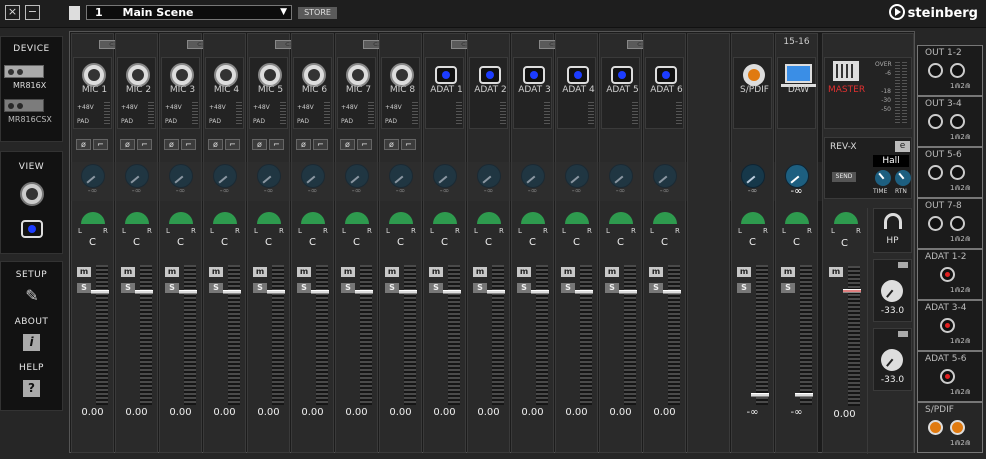 The width and height of the screenshot is (986, 459). What do you see at coordinates (950, 427) in the screenshot?
I see `output-s-pdif: S/PDIF 1⋒2⋒` at bounding box center [950, 427].